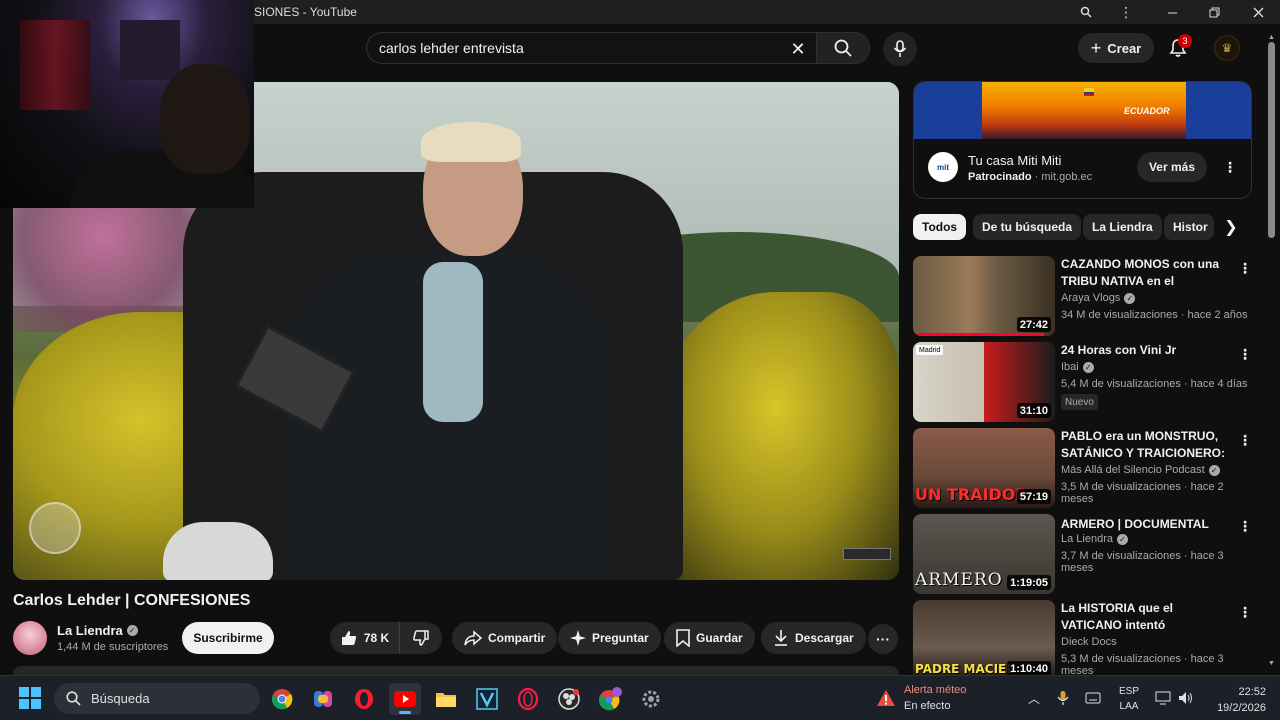 The height and width of the screenshot is (720, 1280). I want to click on flag-icon, so click(1089, 92).